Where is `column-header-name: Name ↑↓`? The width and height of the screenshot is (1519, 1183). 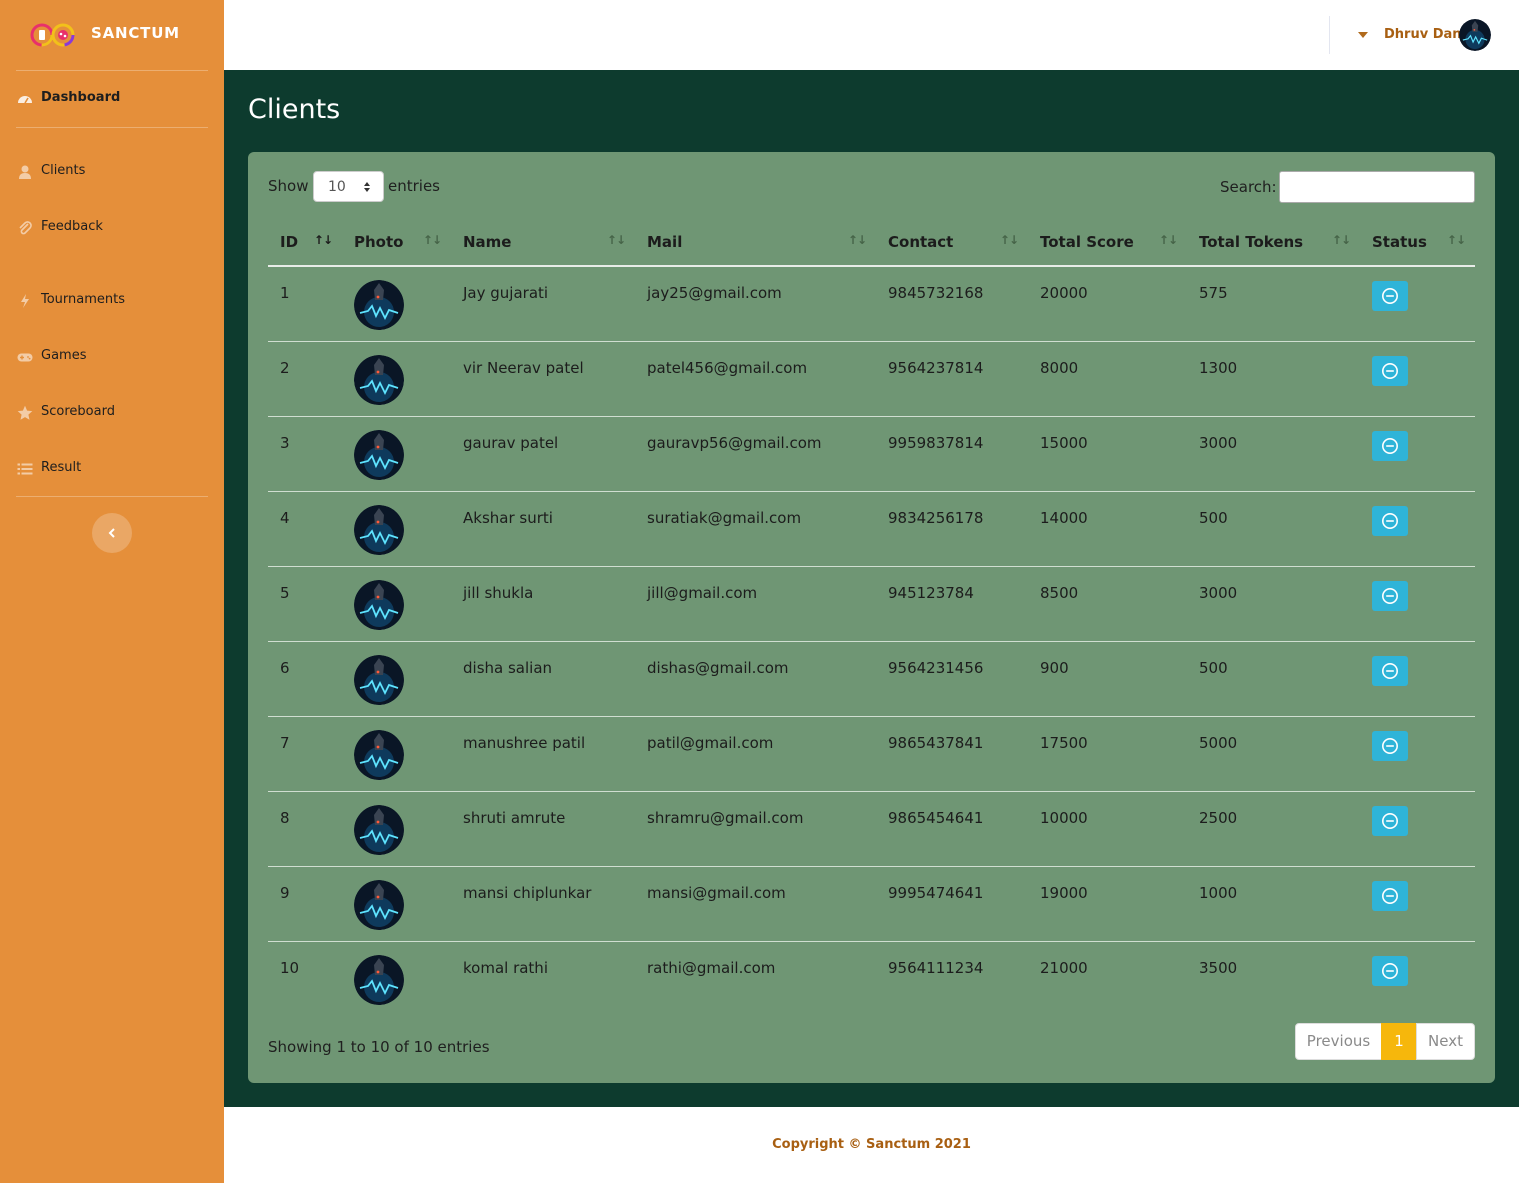 column-header-name: Name ↑↓ is located at coordinates (543, 242).